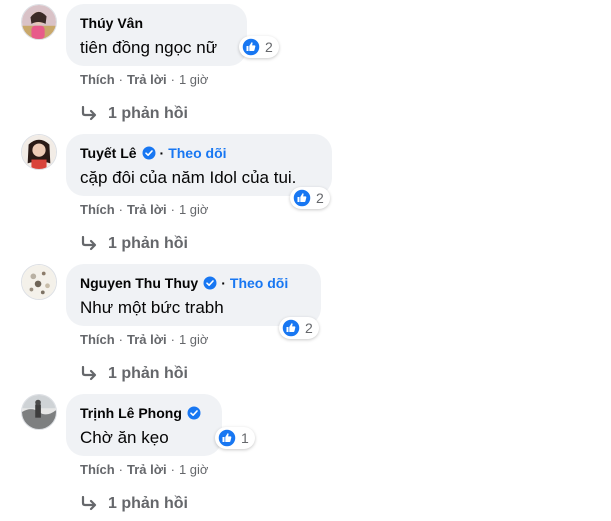 This screenshot has height=521, width=611. What do you see at coordinates (144, 425) in the screenshot?
I see `comment-bubble: Trịnh Lê Phong Chờ ăn kẹo` at bounding box center [144, 425].